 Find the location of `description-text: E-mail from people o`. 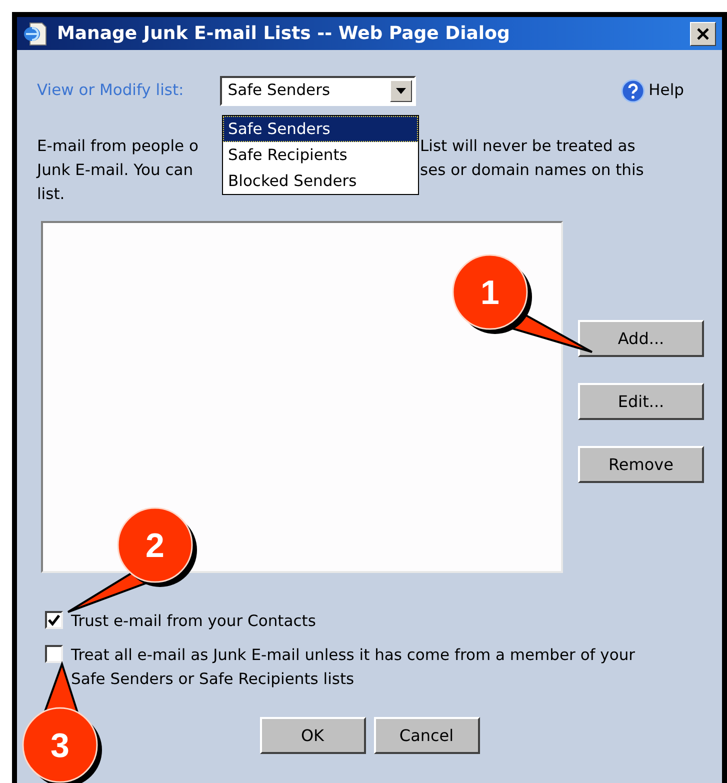

description-text: E-mail from people o is located at coordinates (117, 146).